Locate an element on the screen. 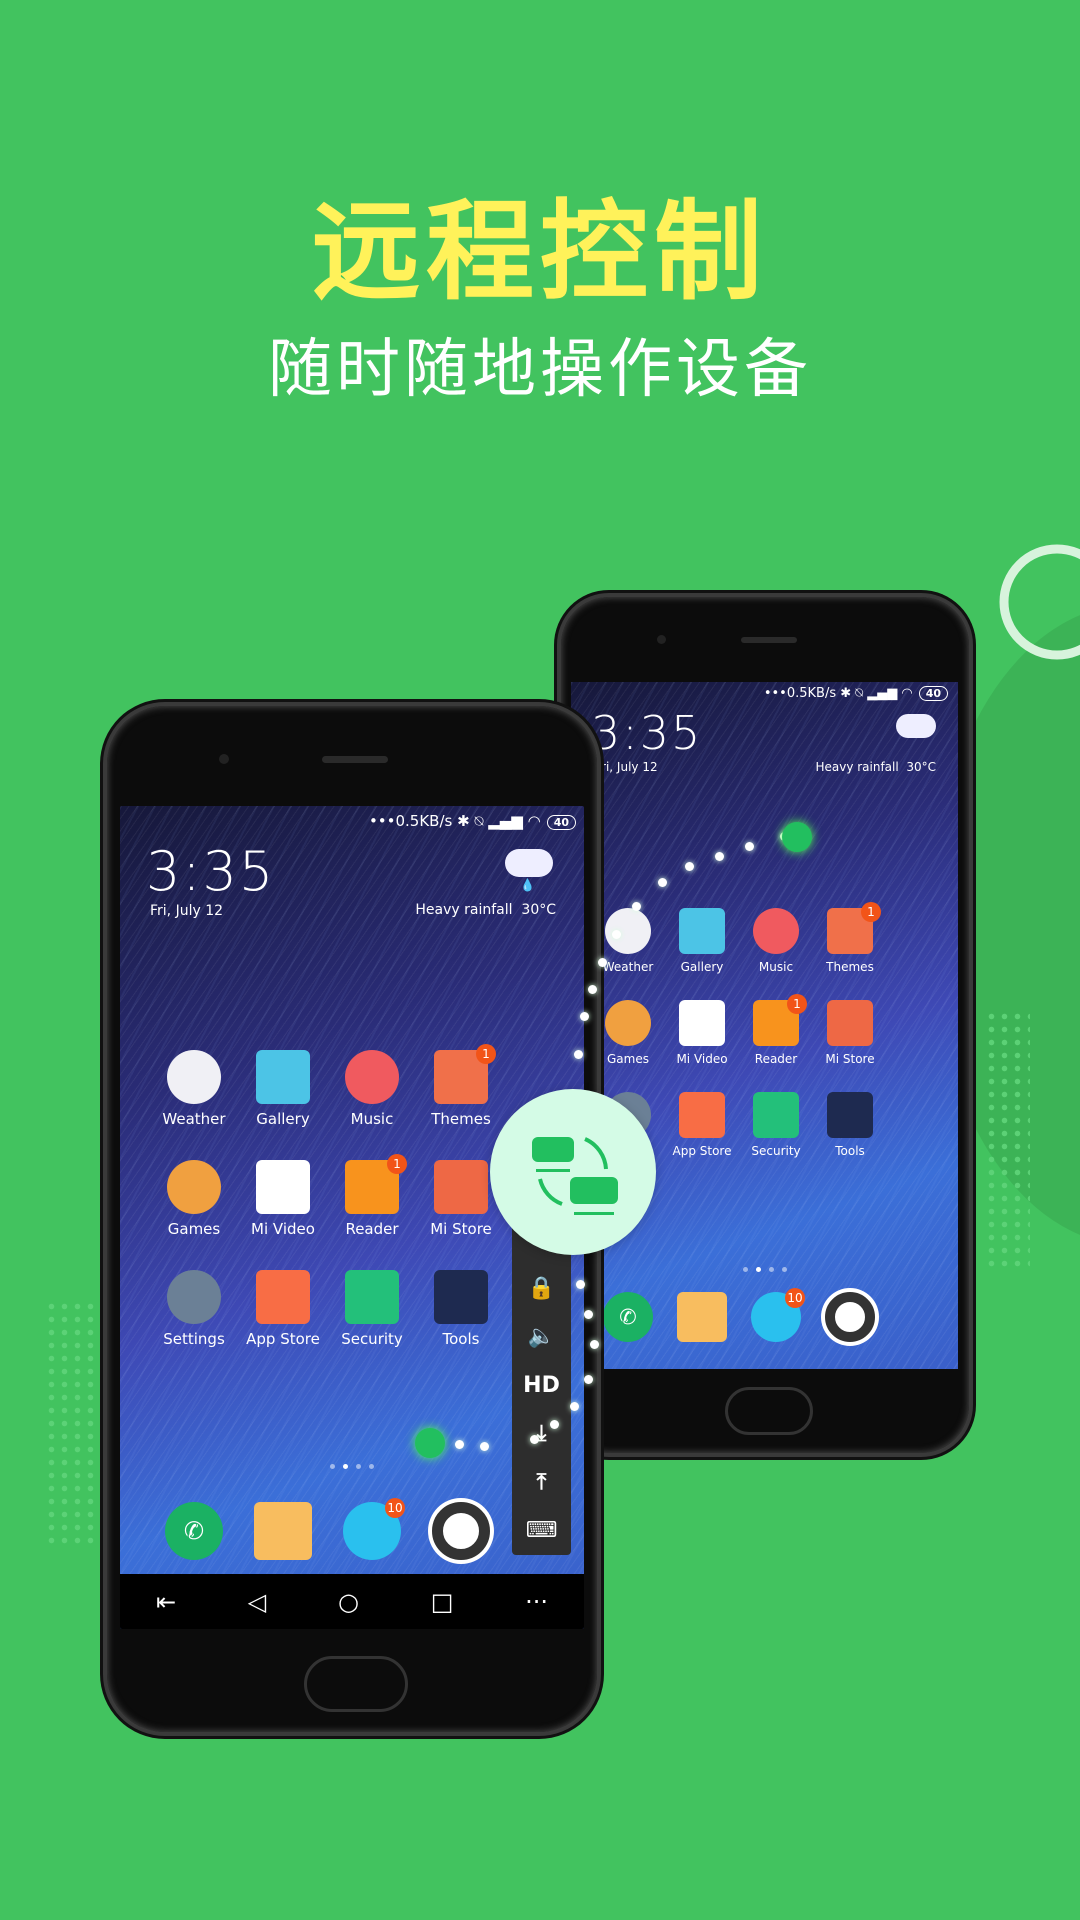 The height and width of the screenshot is (1920, 1080). app-settings: Settings is located at coordinates (194, 1309).